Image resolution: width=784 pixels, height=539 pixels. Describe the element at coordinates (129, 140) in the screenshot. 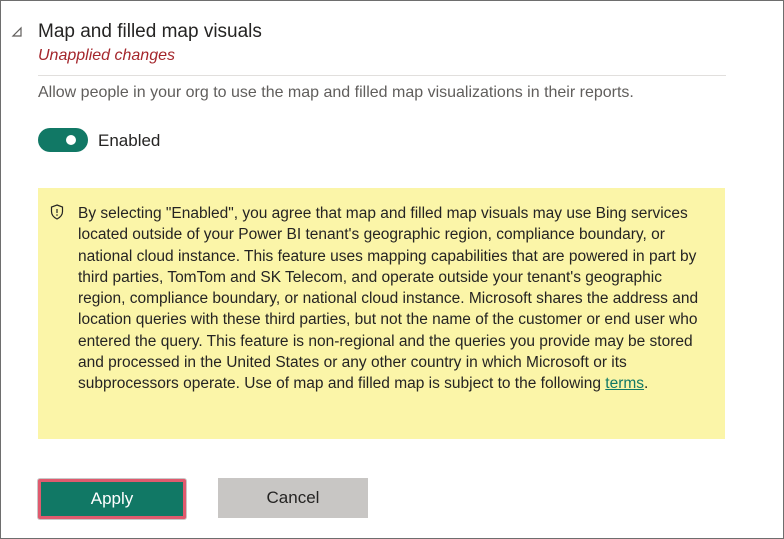

I see `toggle-label: Enabled` at that location.